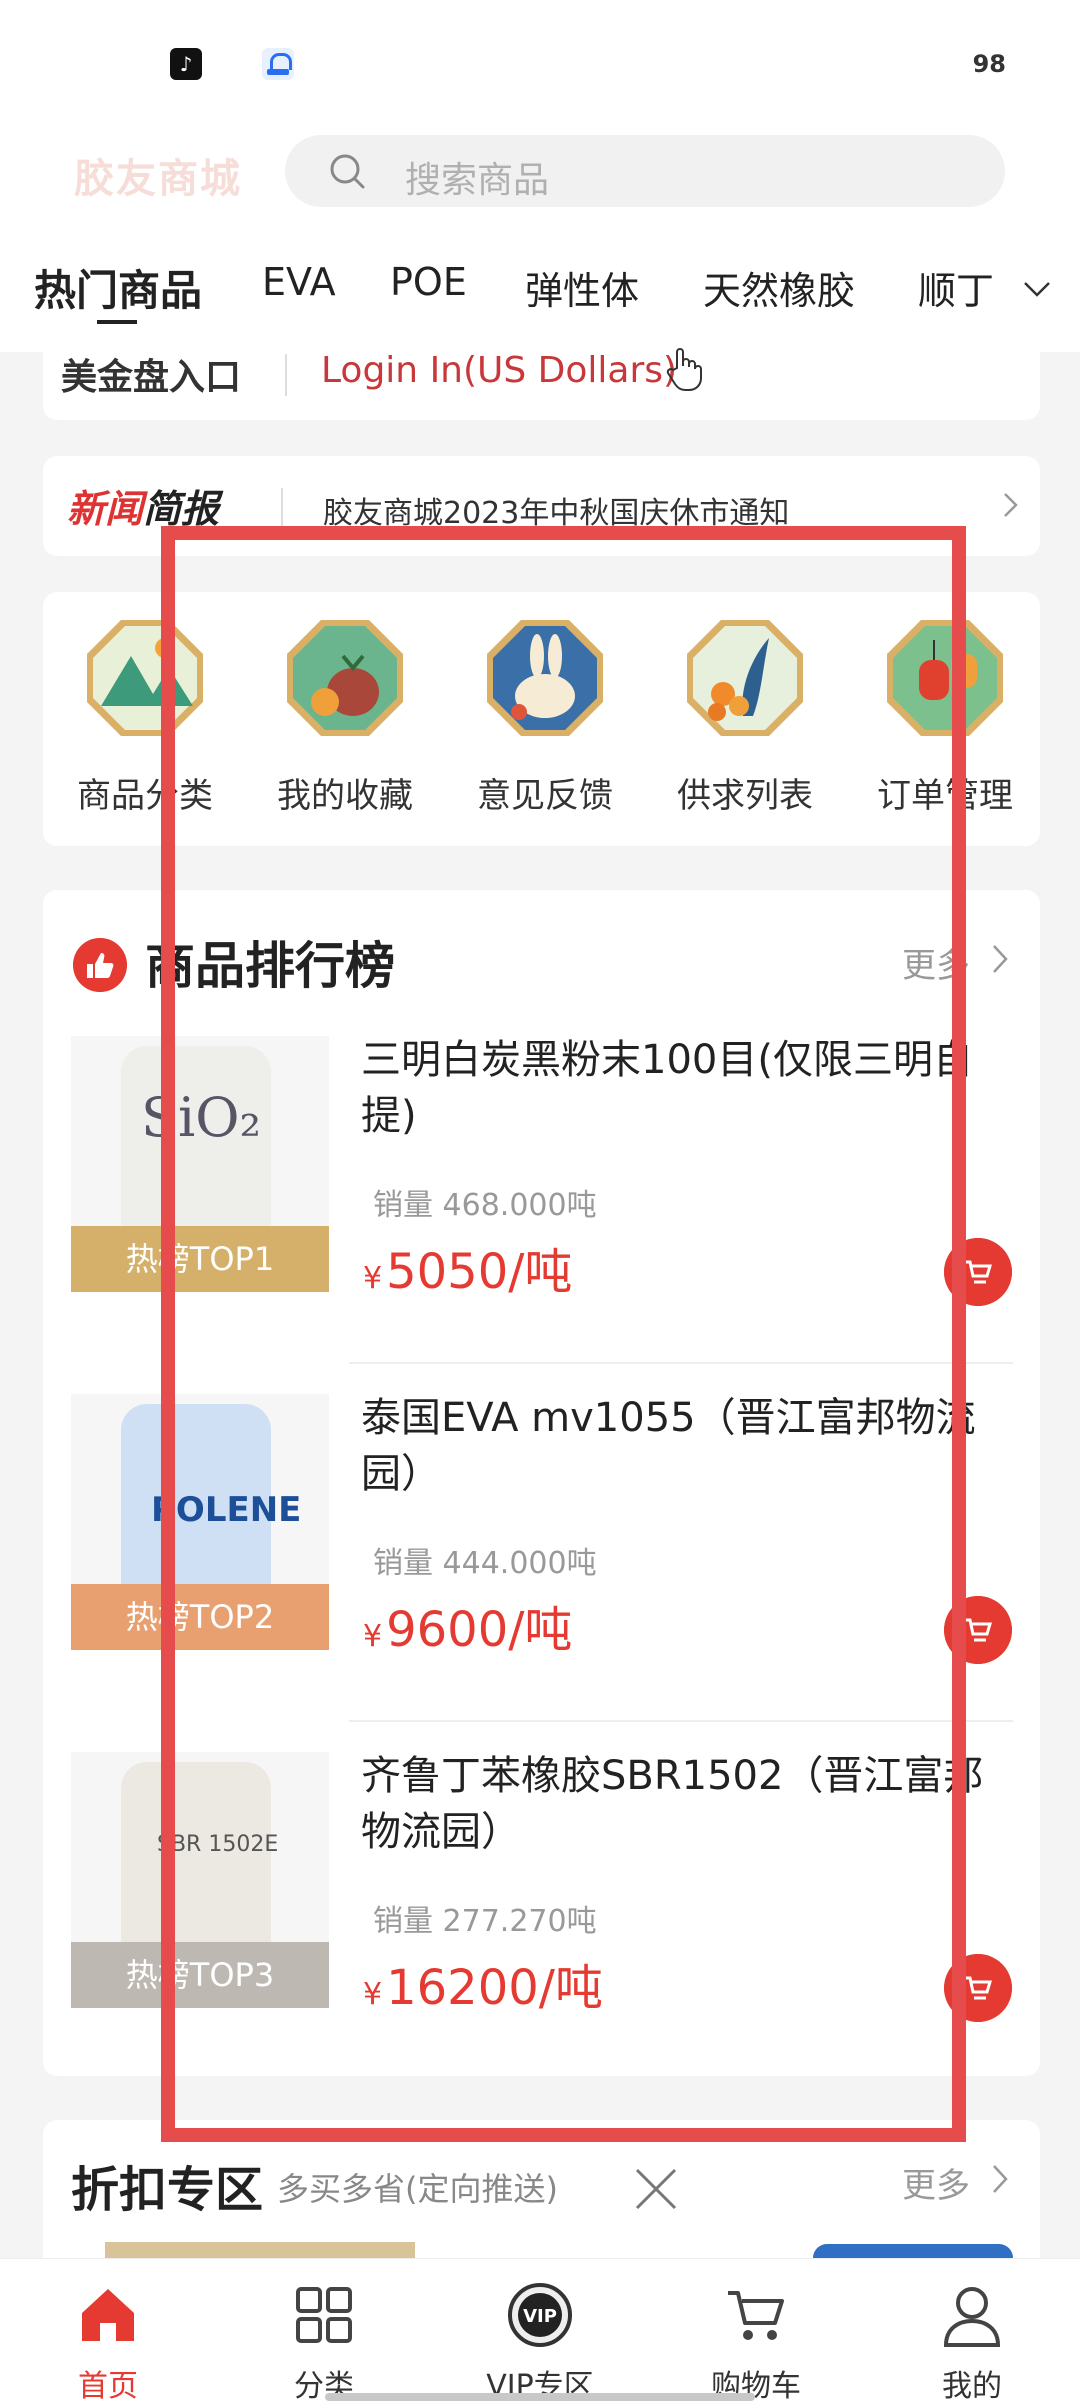 Image resolution: width=1080 pixels, height=2408 pixels. I want to click on grid-icon, so click(324, 2315).